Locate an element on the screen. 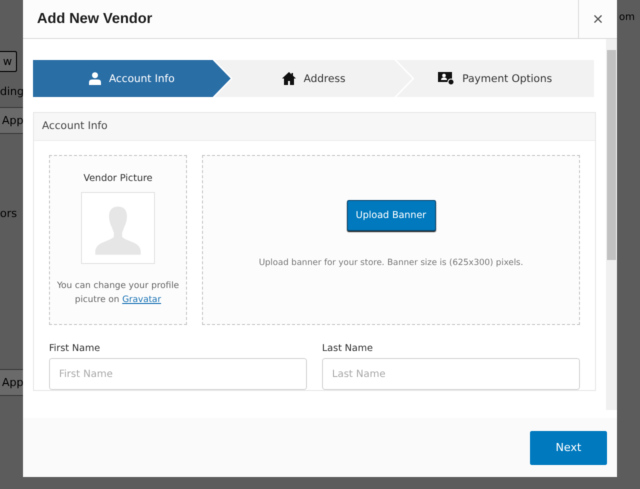 The width and height of the screenshot is (640, 489). gravatar-link: Gravatar is located at coordinates (142, 300).